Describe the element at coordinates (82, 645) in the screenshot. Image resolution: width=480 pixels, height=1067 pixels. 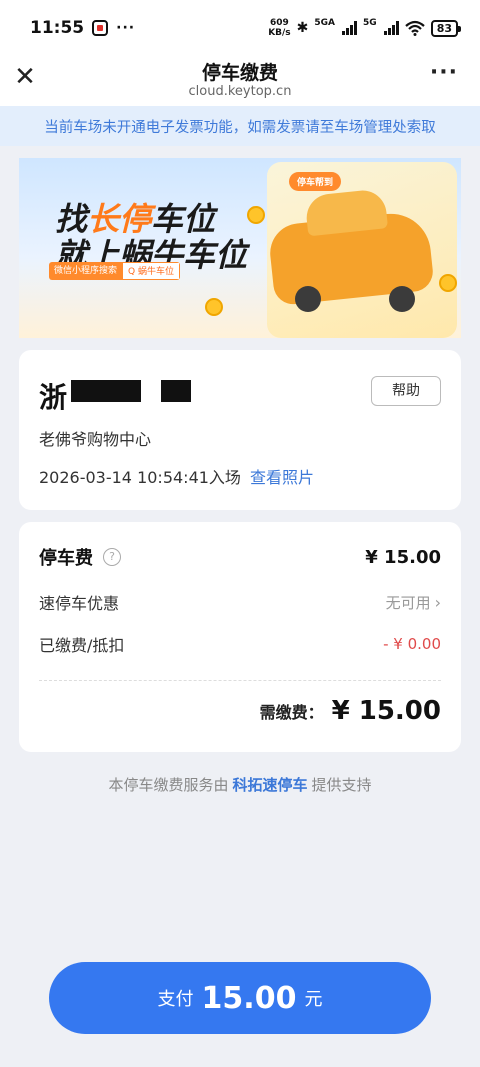
I see `paid-label: 已缴费/抵扣` at that location.